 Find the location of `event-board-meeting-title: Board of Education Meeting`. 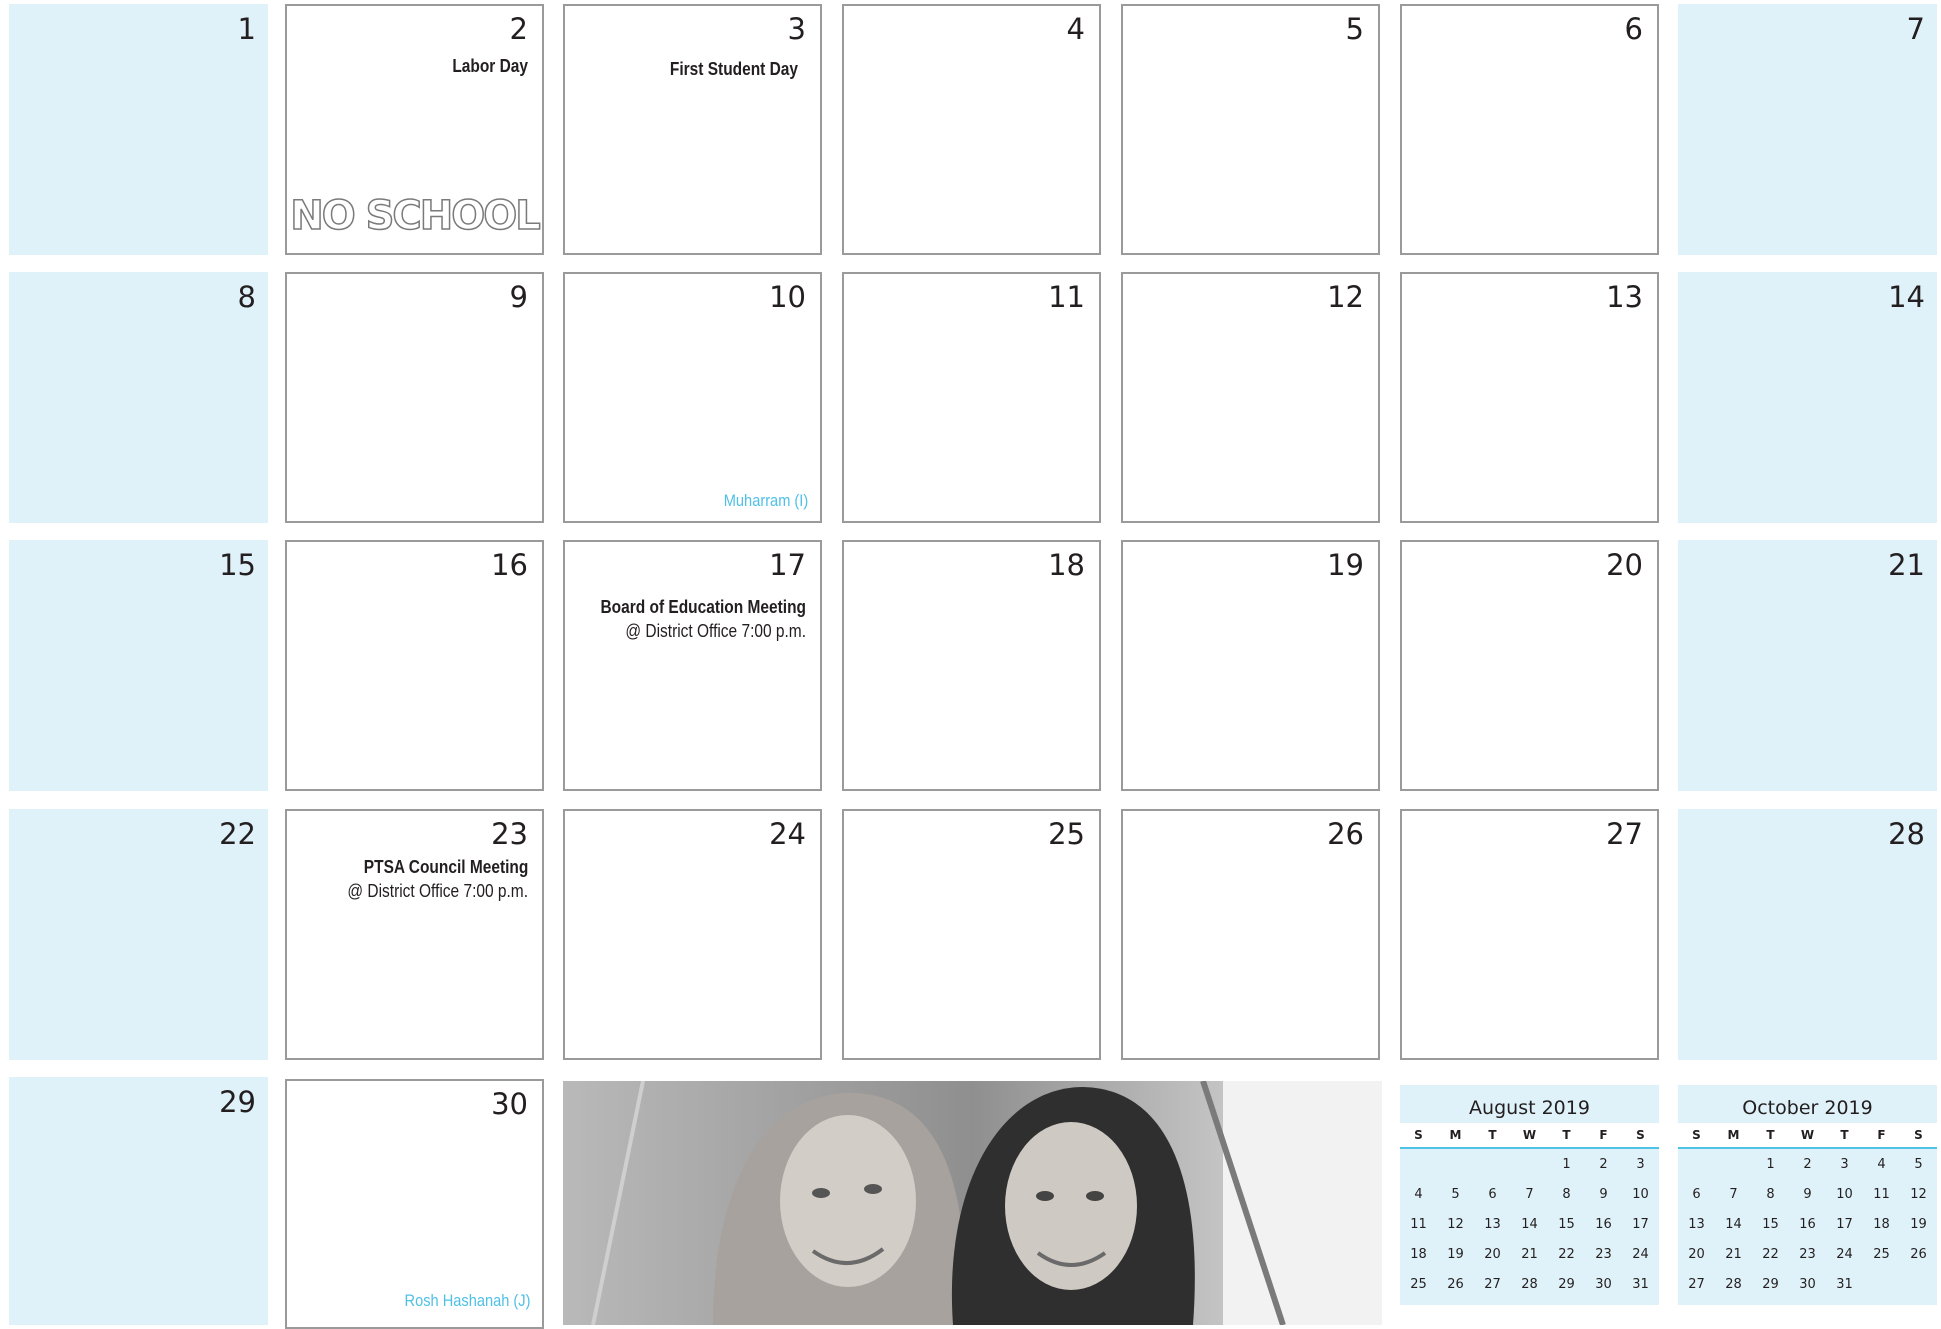

event-board-meeting-title: Board of Education Meeting is located at coordinates (703, 607).